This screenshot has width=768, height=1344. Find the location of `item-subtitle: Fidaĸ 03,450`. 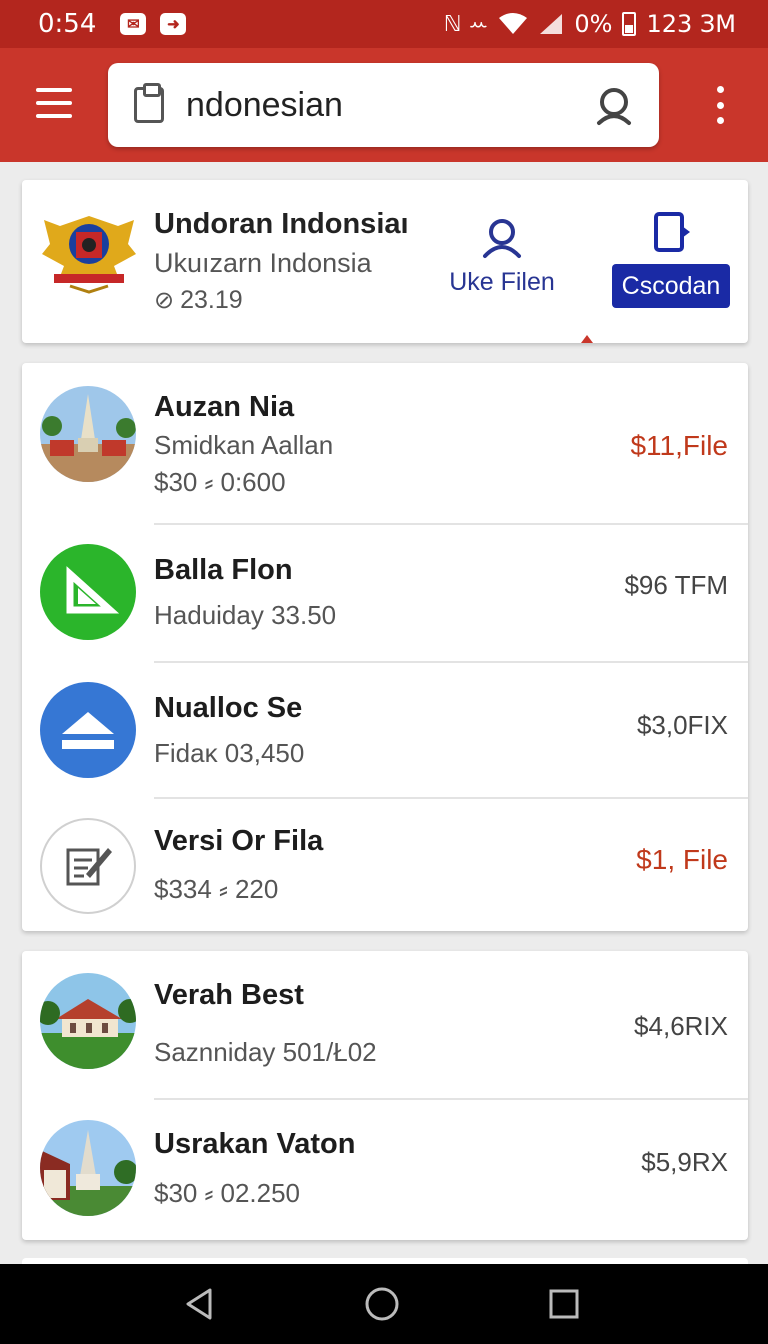

item-subtitle: Fidaĸ 03,450 is located at coordinates (229, 753).